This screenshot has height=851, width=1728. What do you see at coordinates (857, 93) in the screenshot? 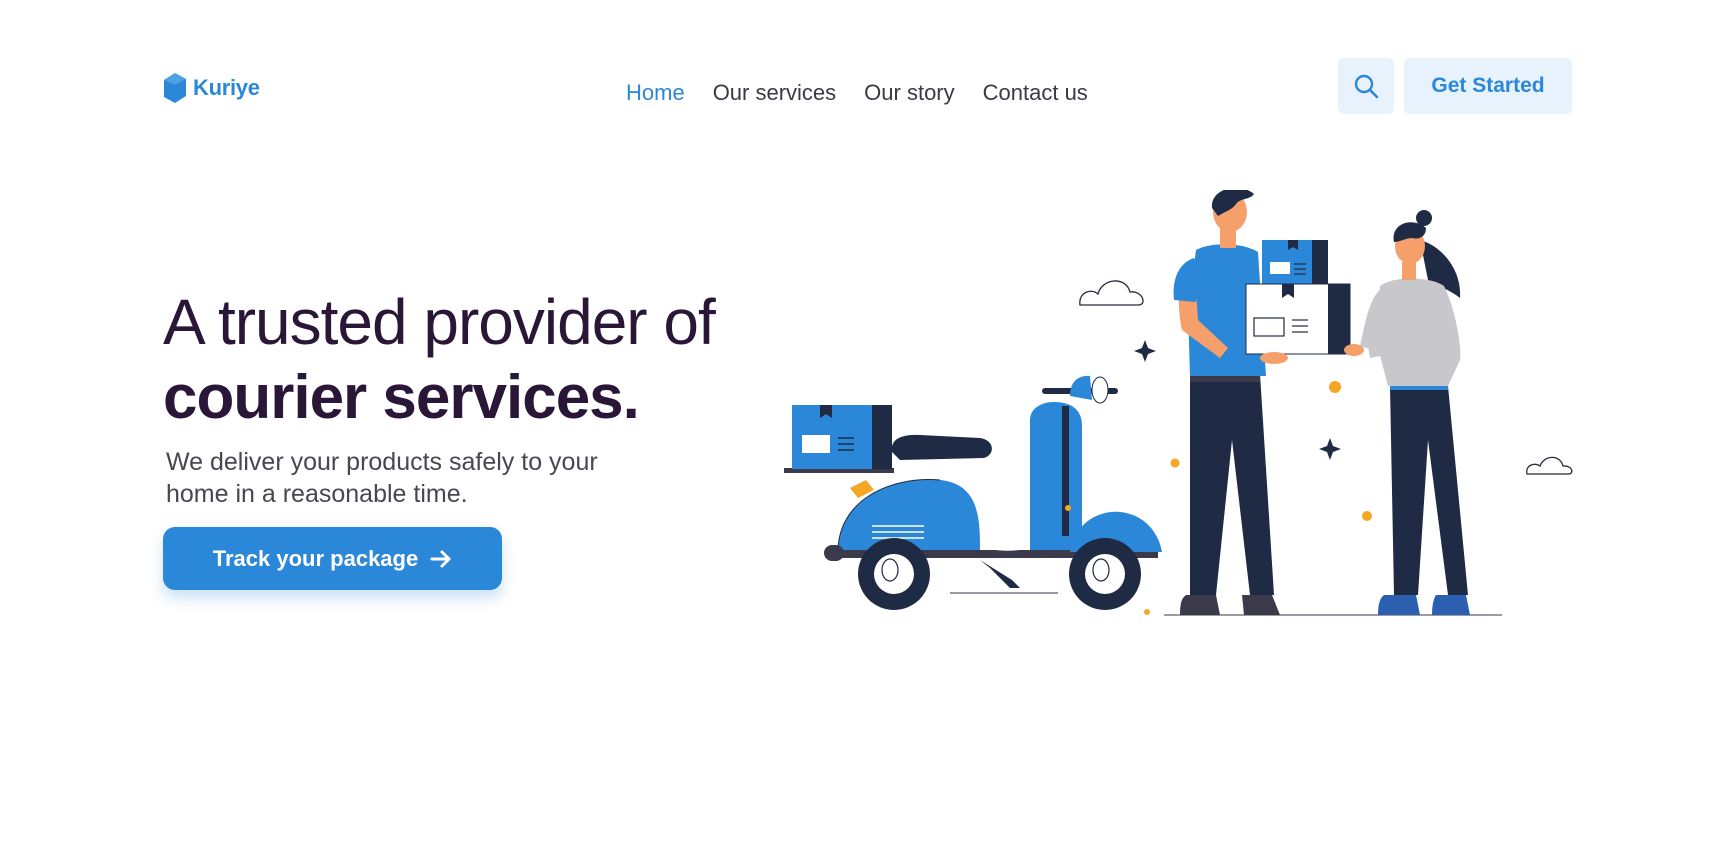
I see `main-nav: Home Our services Our story Contact us` at bounding box center [857, 93].